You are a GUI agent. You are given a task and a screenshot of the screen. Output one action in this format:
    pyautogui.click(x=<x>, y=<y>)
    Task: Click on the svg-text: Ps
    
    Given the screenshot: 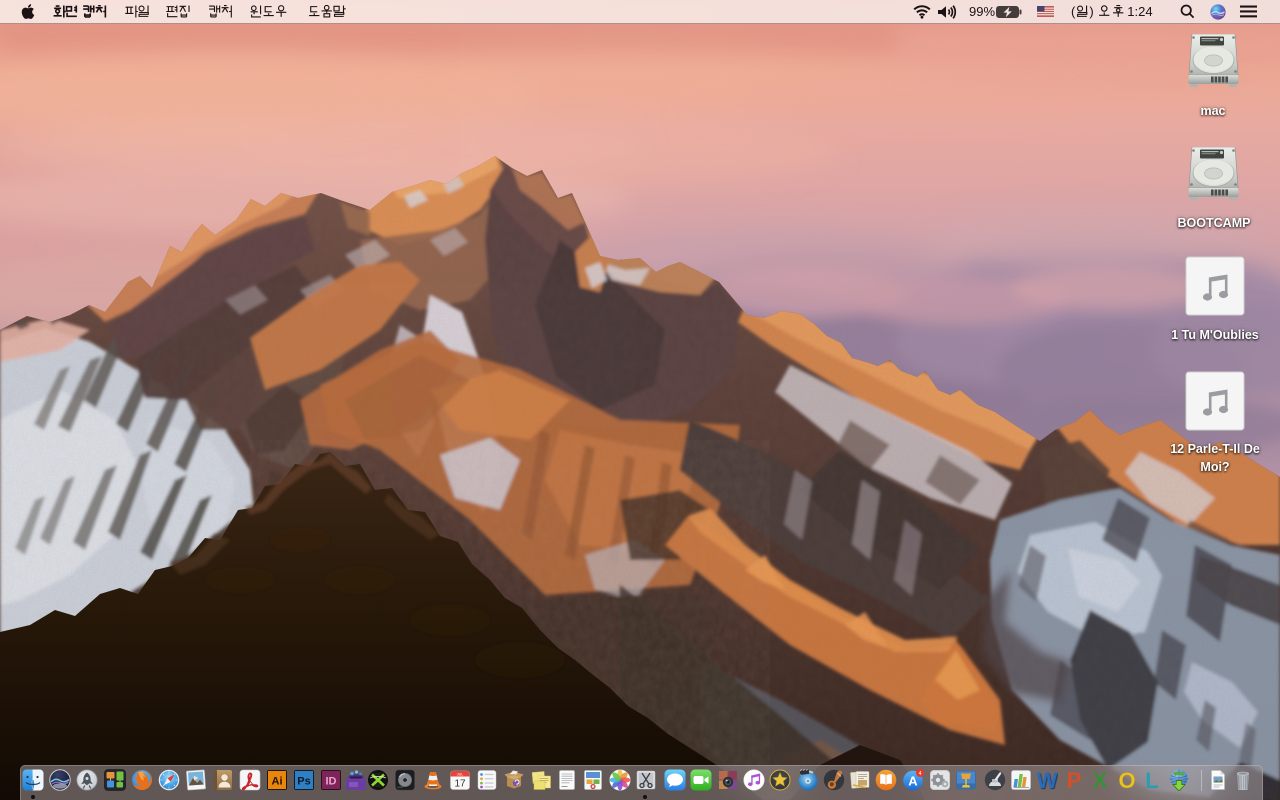 What is the action you would take?
    pyautogui.click(x=303, y=782)
    